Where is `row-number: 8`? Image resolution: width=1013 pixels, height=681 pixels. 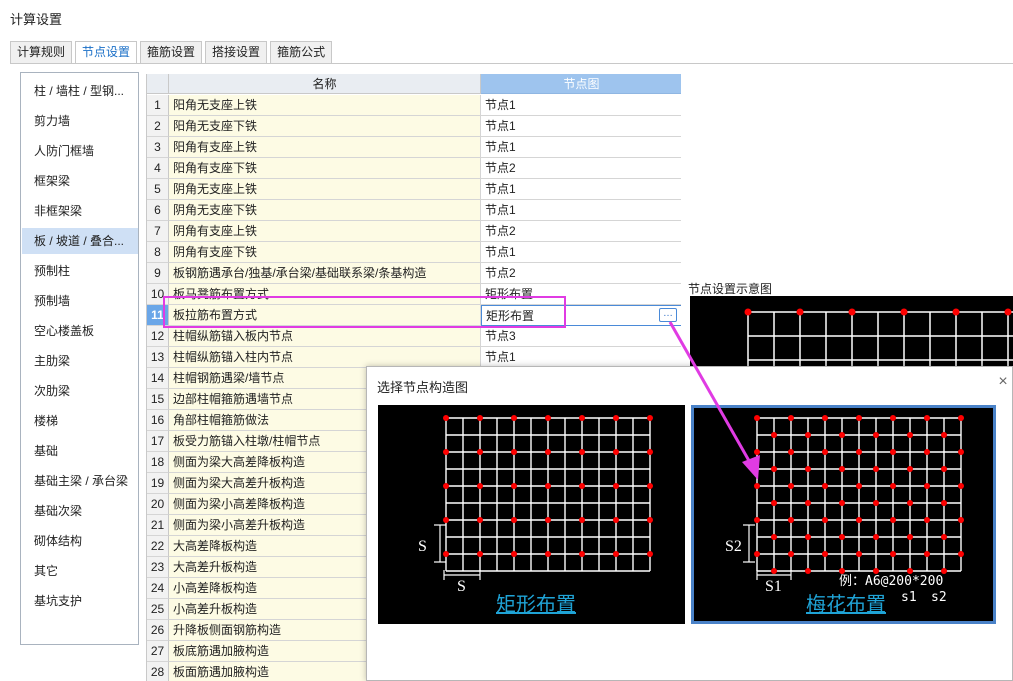 row-number: 8 is located at coordinates (158, 252).